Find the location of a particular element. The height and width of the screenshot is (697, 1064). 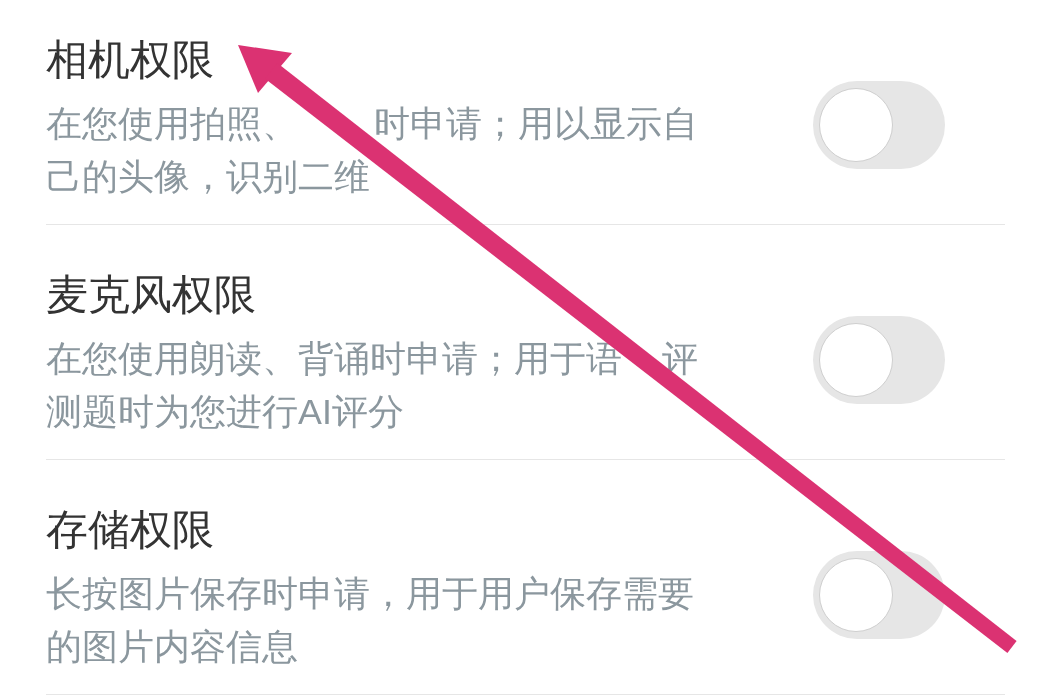

permission-description: 时申请；用以显示自 is located at coordinates (535, 124).